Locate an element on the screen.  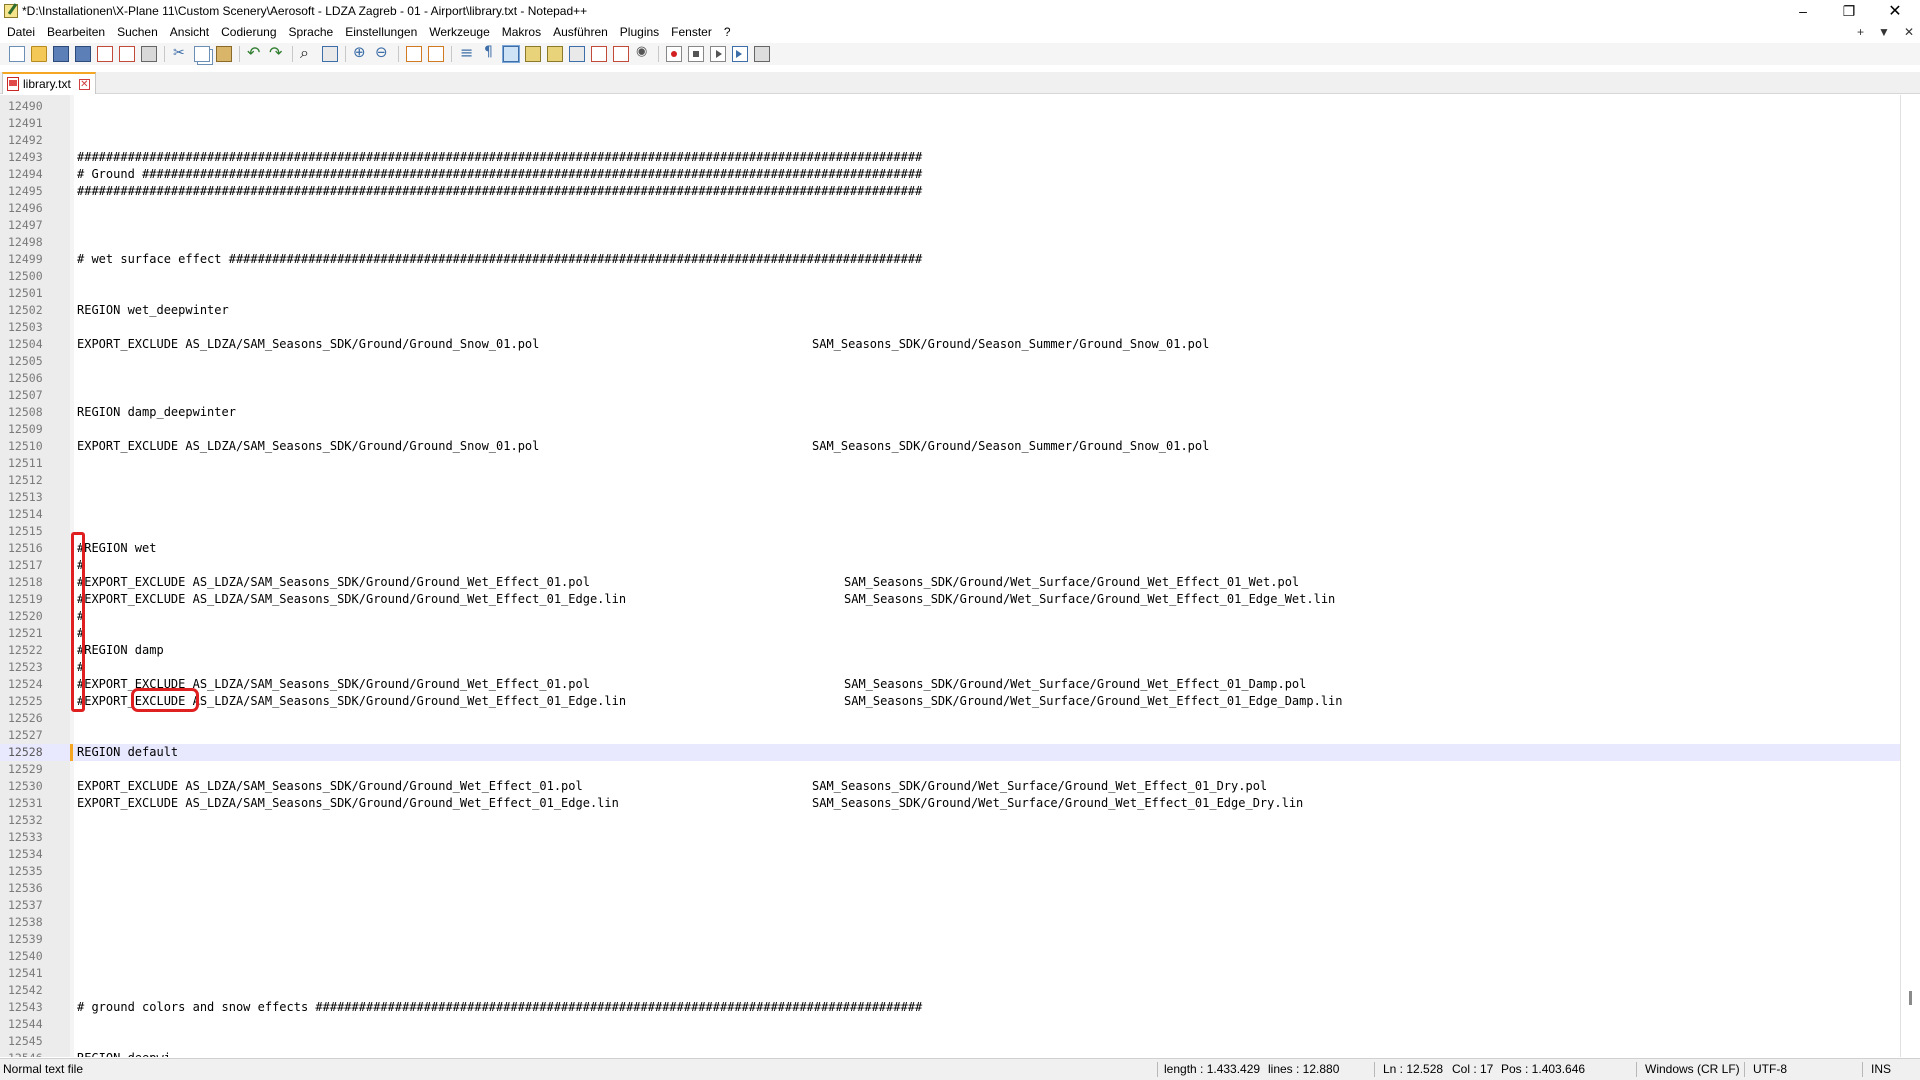
tab-library-txt: library.txt ✕ is located at coordinates (49, 83).